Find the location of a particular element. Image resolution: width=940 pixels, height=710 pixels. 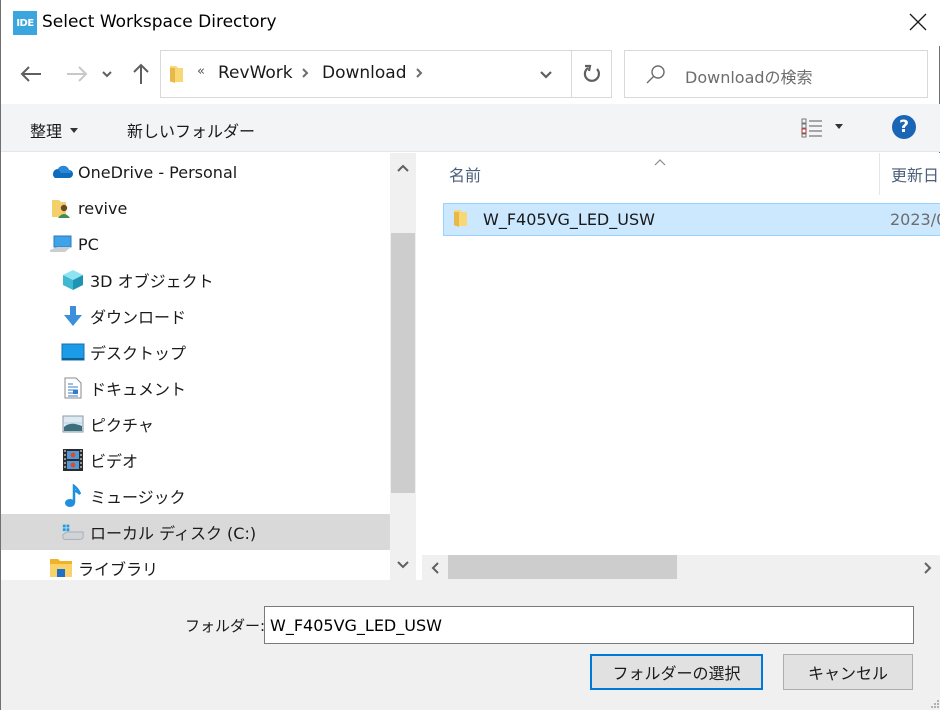

nav-item-pictures: ピクチャ is located at coordinates (195, 424).